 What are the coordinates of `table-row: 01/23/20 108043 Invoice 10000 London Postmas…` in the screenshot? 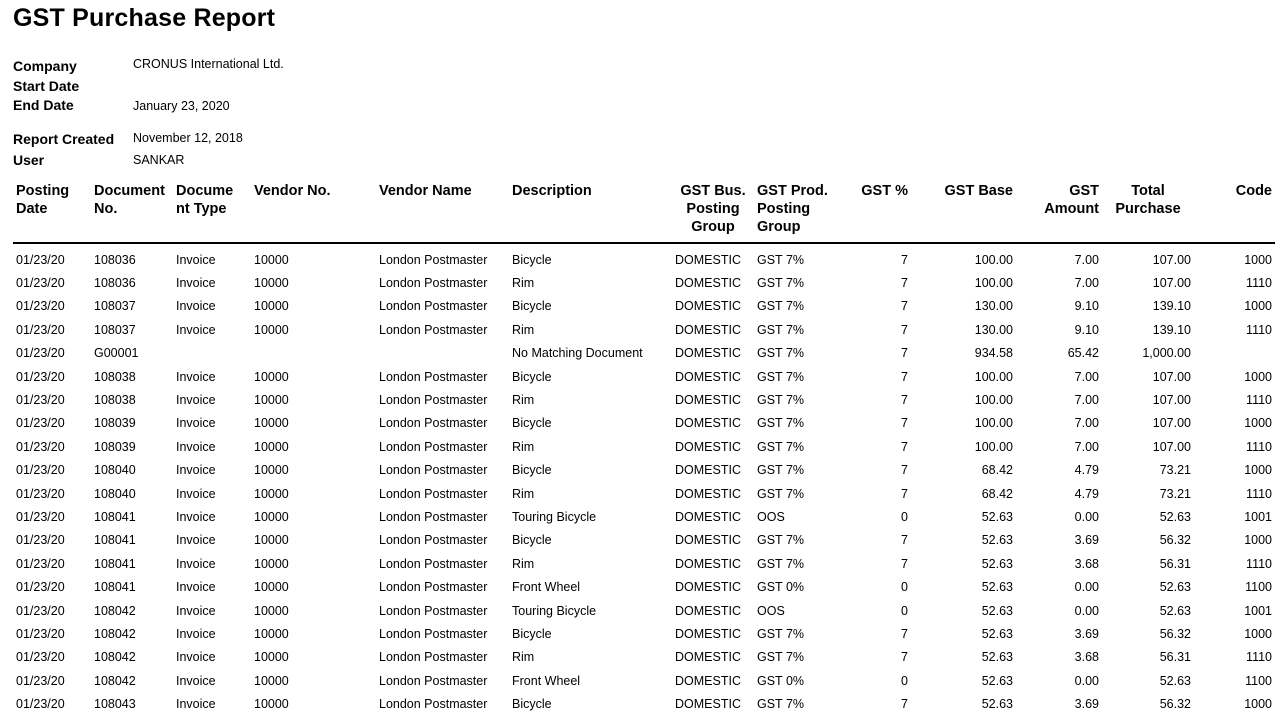 It's located at (644, 703).